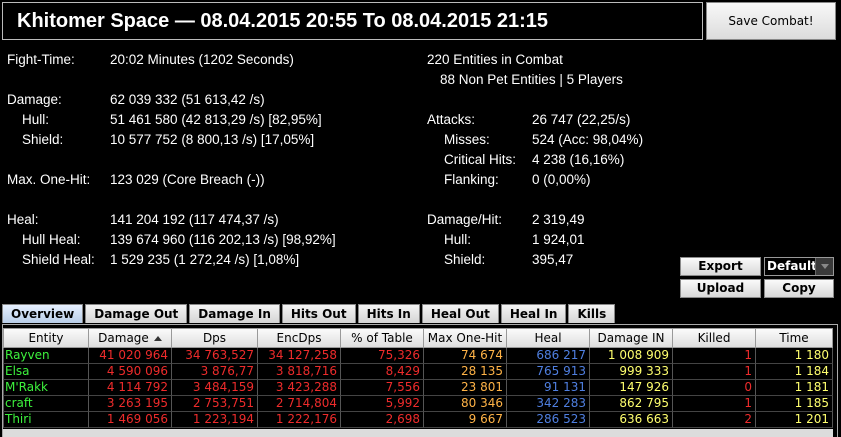 This screenshot has height=437, width=841. What do you see at coordinates (631, 404) in the screenshot?
I see `cell-damage-in: 862 795` at bounding box center [631, 404].